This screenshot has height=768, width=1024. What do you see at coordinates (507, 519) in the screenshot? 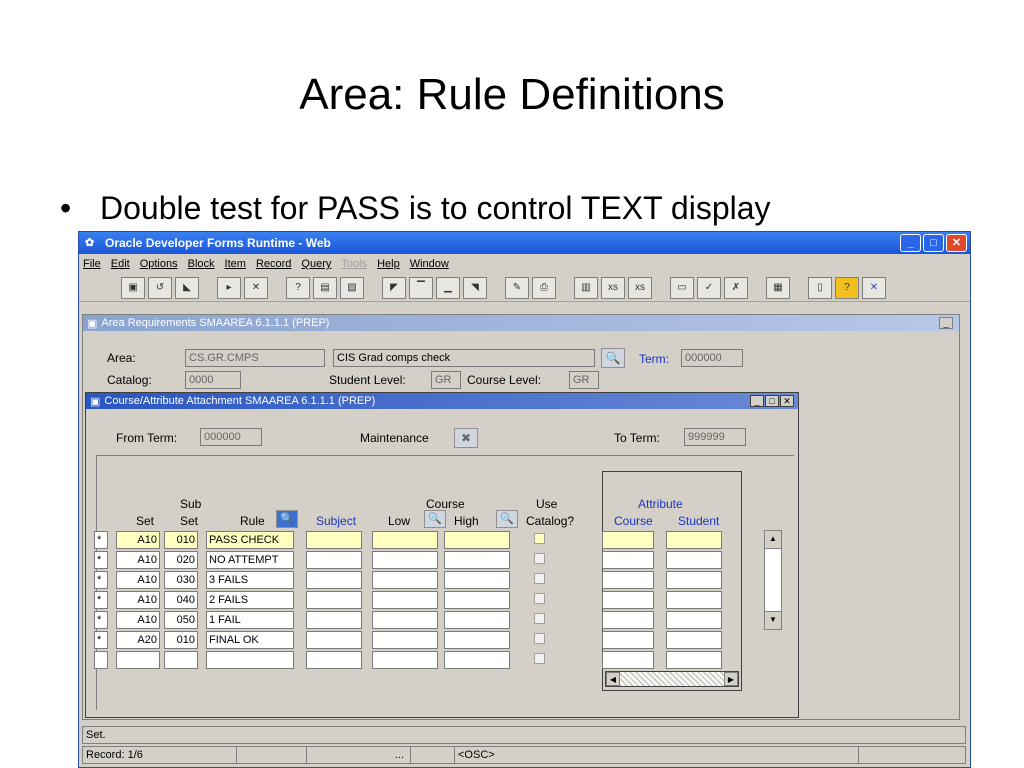
I see `high-search-icon: 🔍` at bounding box center [507, 519].